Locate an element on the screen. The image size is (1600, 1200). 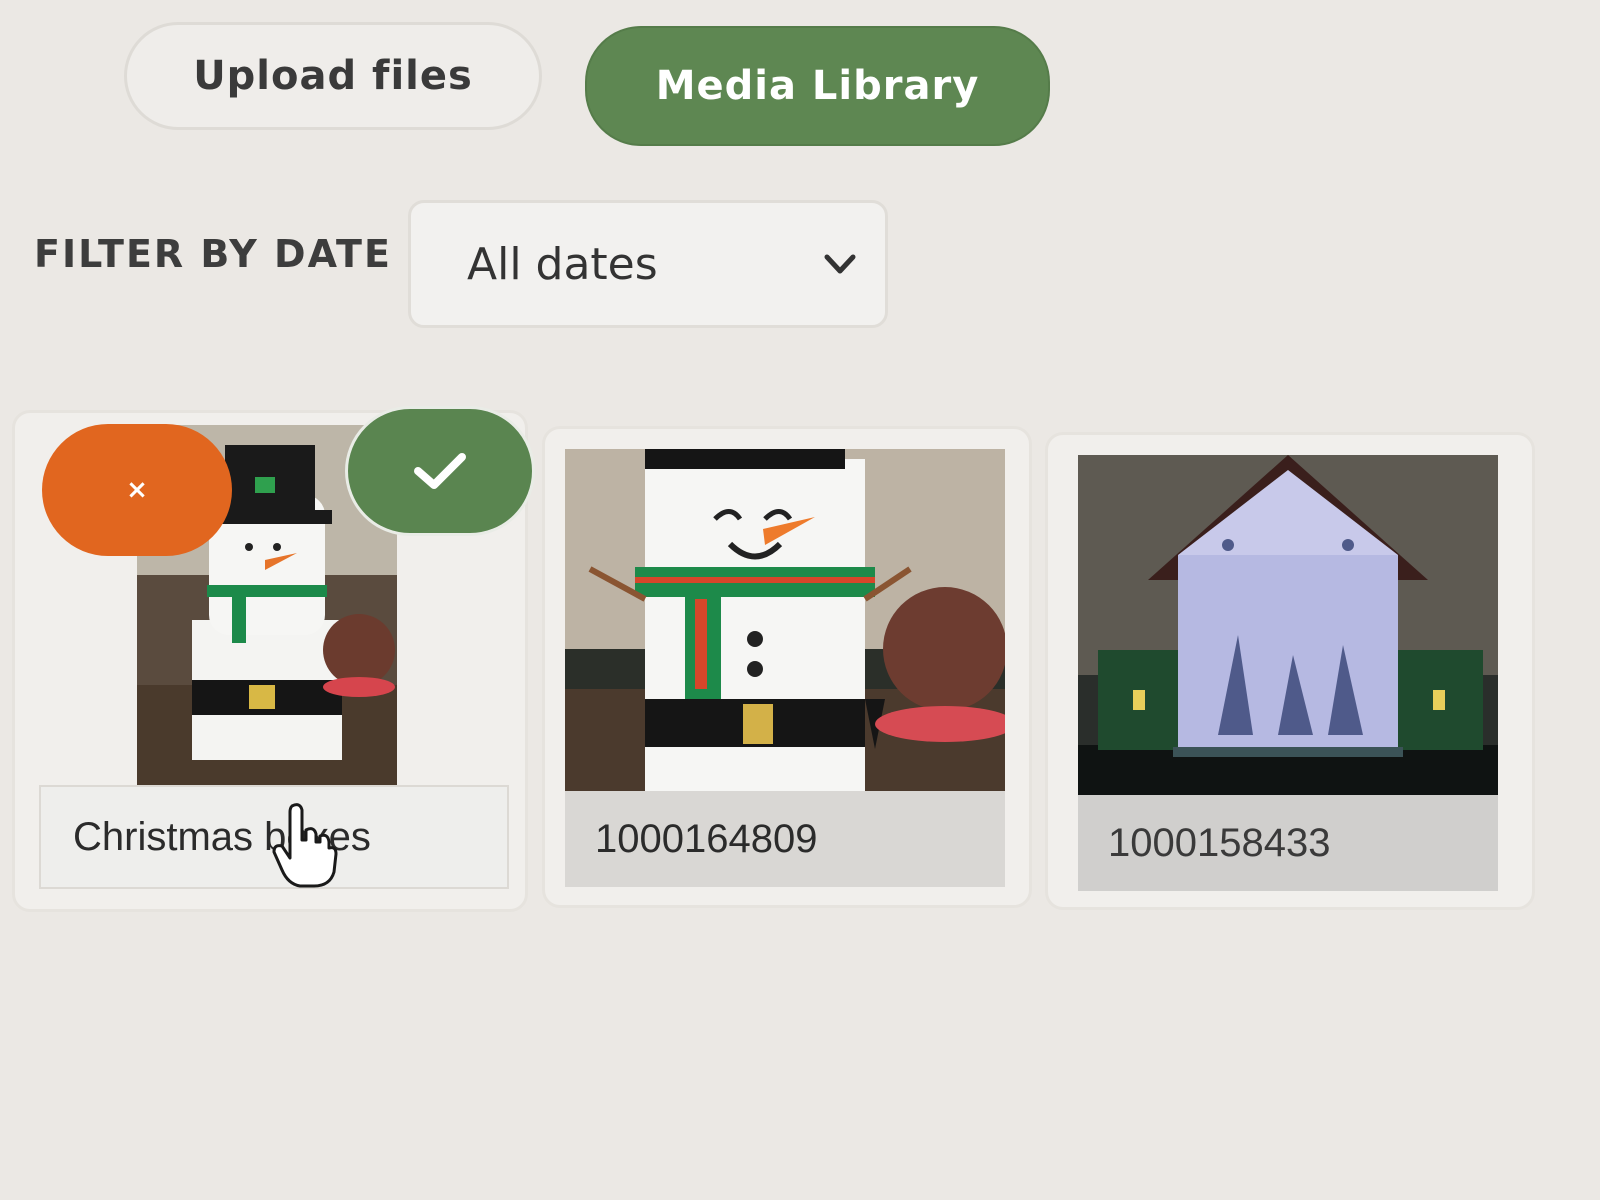
close-icon: × is located at coordinates (137, 490).